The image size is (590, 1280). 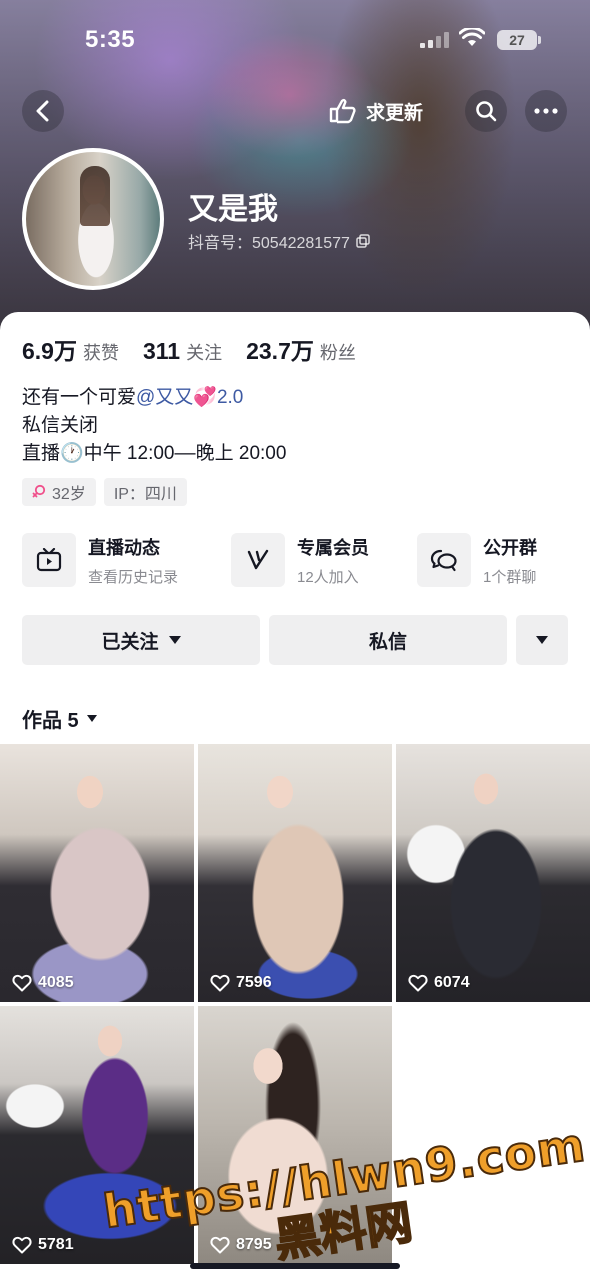 What do you see at coordinates (182, 351) in the screenshot?
I see `stat-following: 311 关注` at bounding box center [182, 351].